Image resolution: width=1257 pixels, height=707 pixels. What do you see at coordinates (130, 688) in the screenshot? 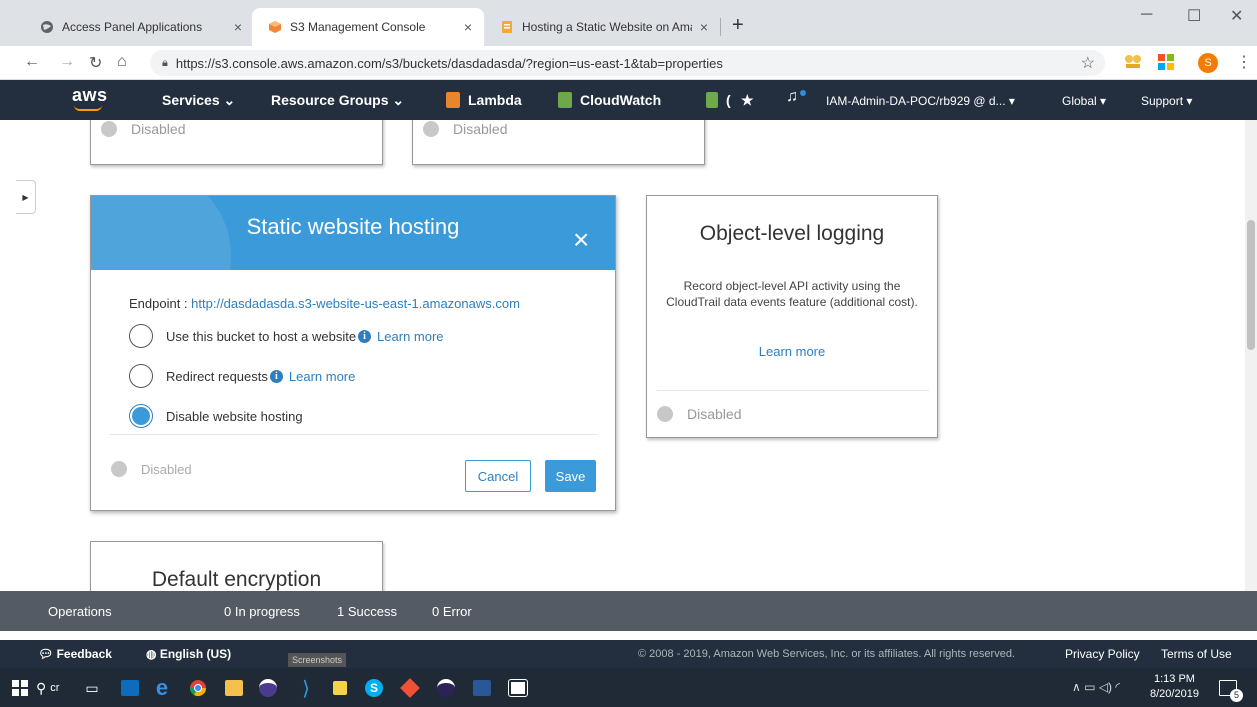
I see `outlook-icon` at bounding box center [130, 688].